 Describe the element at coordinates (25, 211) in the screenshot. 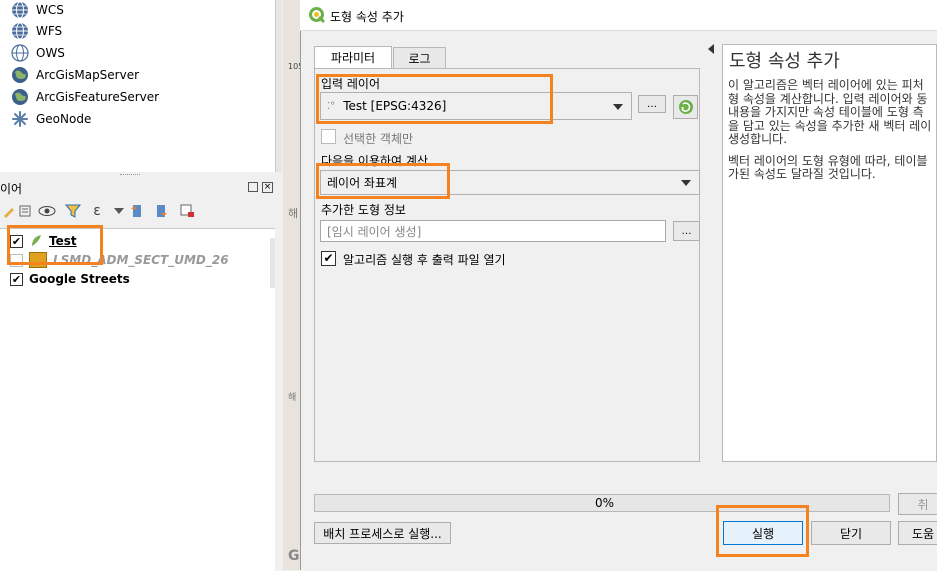

I see `add-group-icon` at that location.